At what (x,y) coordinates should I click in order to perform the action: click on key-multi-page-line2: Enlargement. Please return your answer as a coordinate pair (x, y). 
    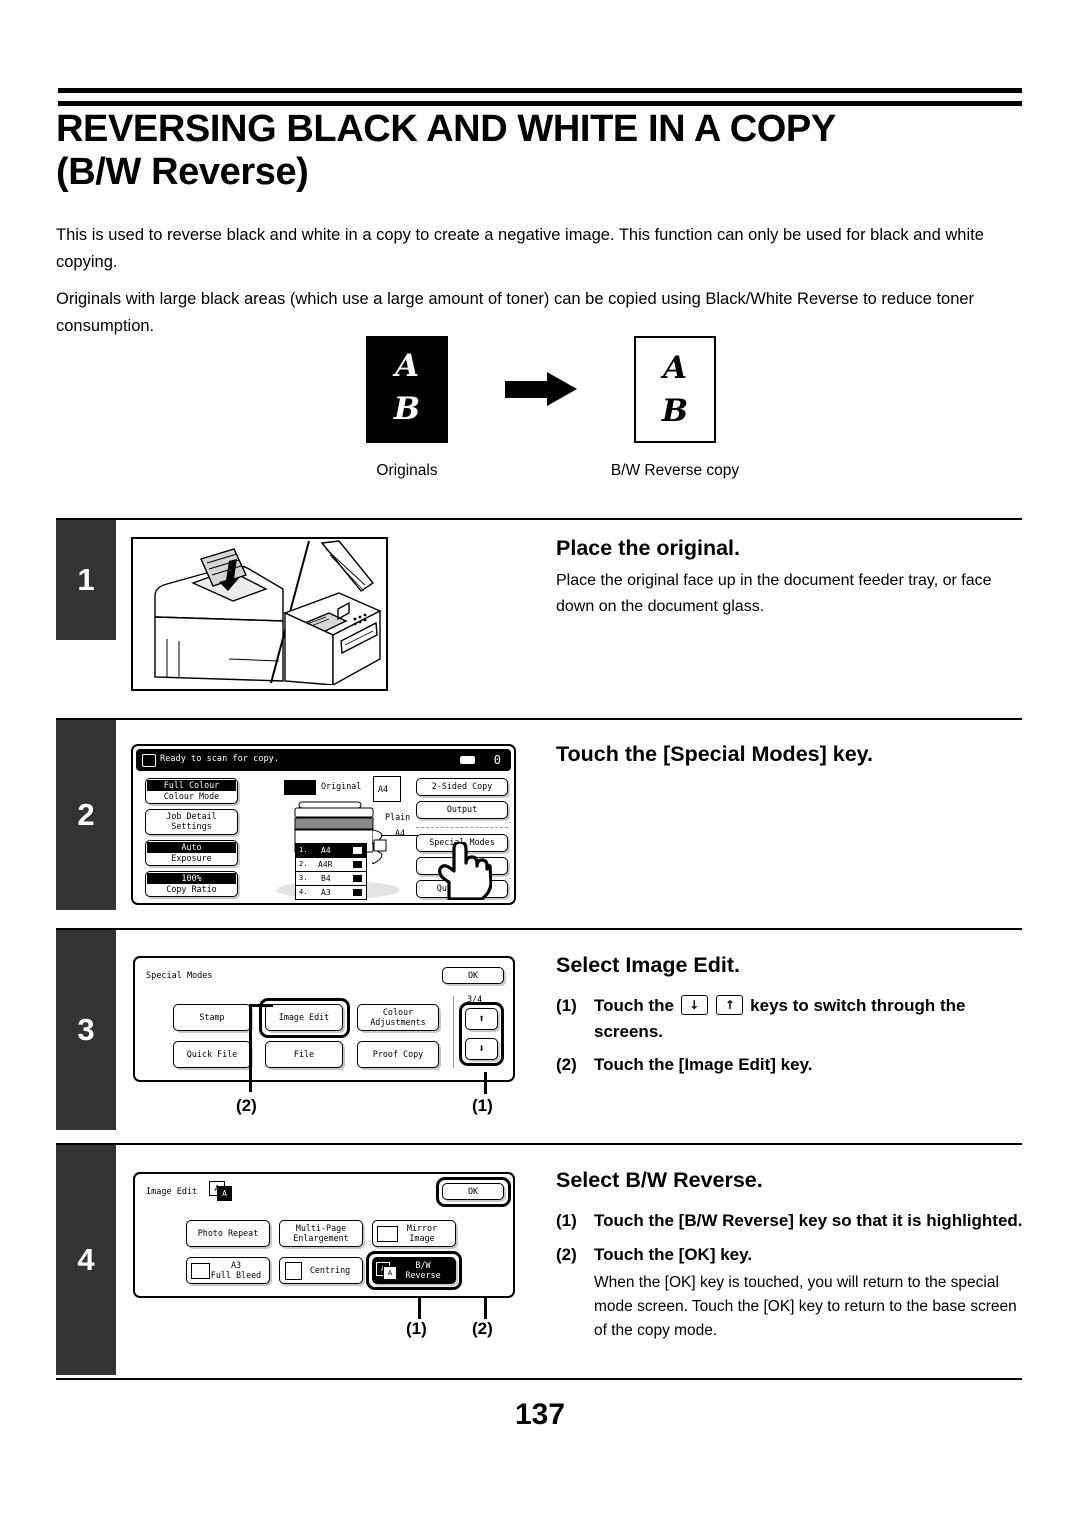
    Looking at the image, I should click on (321, 1237).